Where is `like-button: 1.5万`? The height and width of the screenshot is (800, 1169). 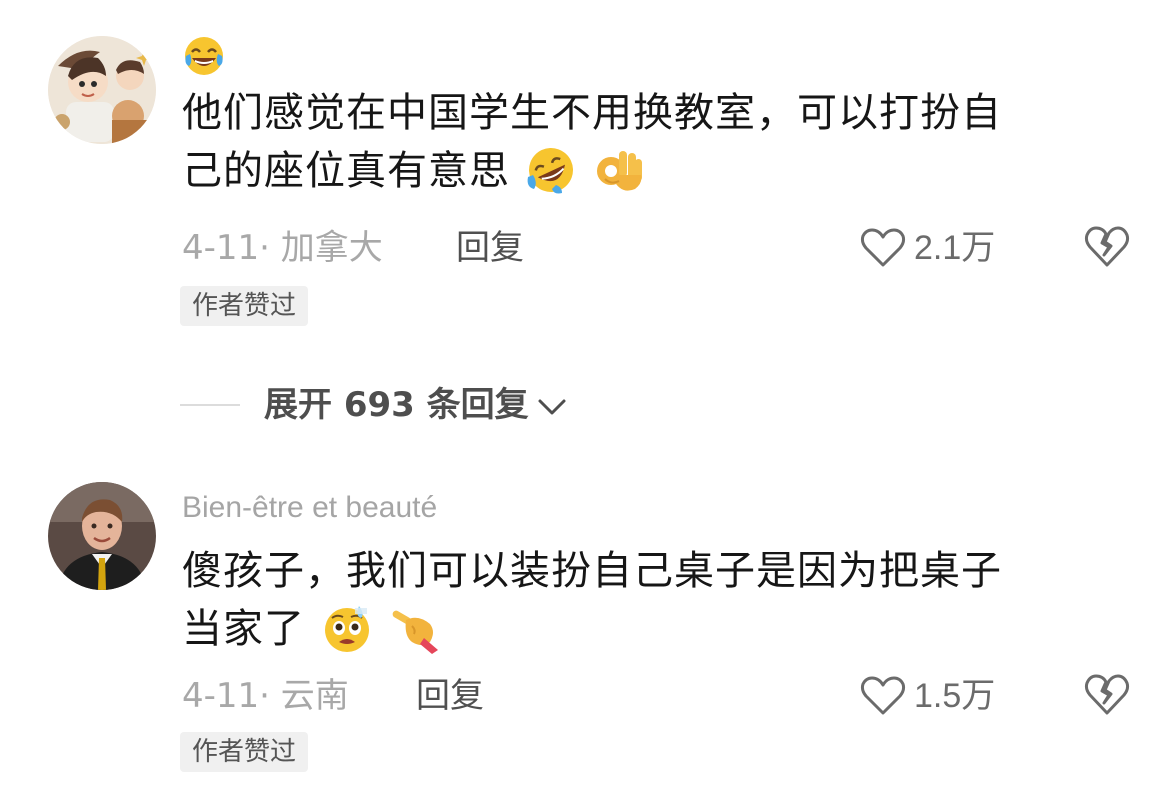 like-button: 1.5万 is located at coordinates (927, 696).